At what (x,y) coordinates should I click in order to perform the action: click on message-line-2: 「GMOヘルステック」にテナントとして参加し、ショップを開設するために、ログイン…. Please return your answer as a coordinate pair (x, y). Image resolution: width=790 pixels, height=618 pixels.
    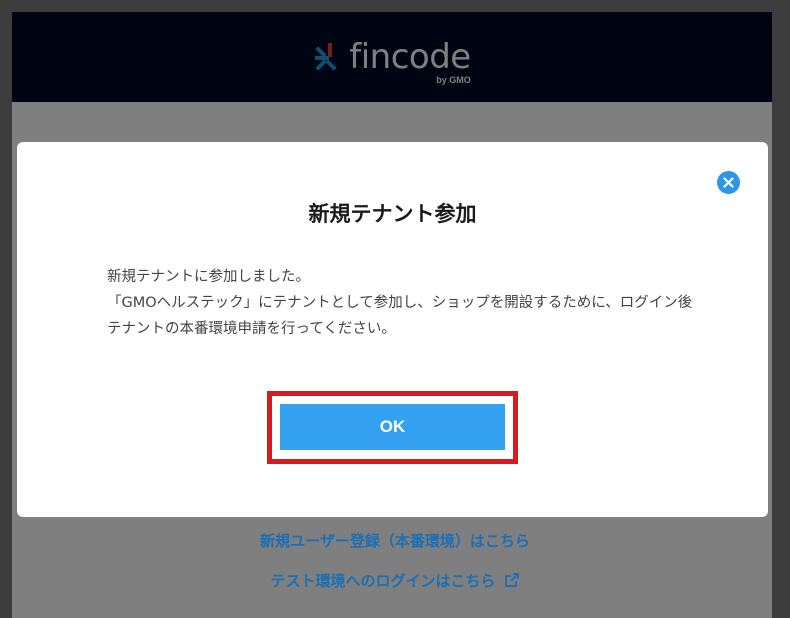
    Looking at the image, I should click on (400, 316).